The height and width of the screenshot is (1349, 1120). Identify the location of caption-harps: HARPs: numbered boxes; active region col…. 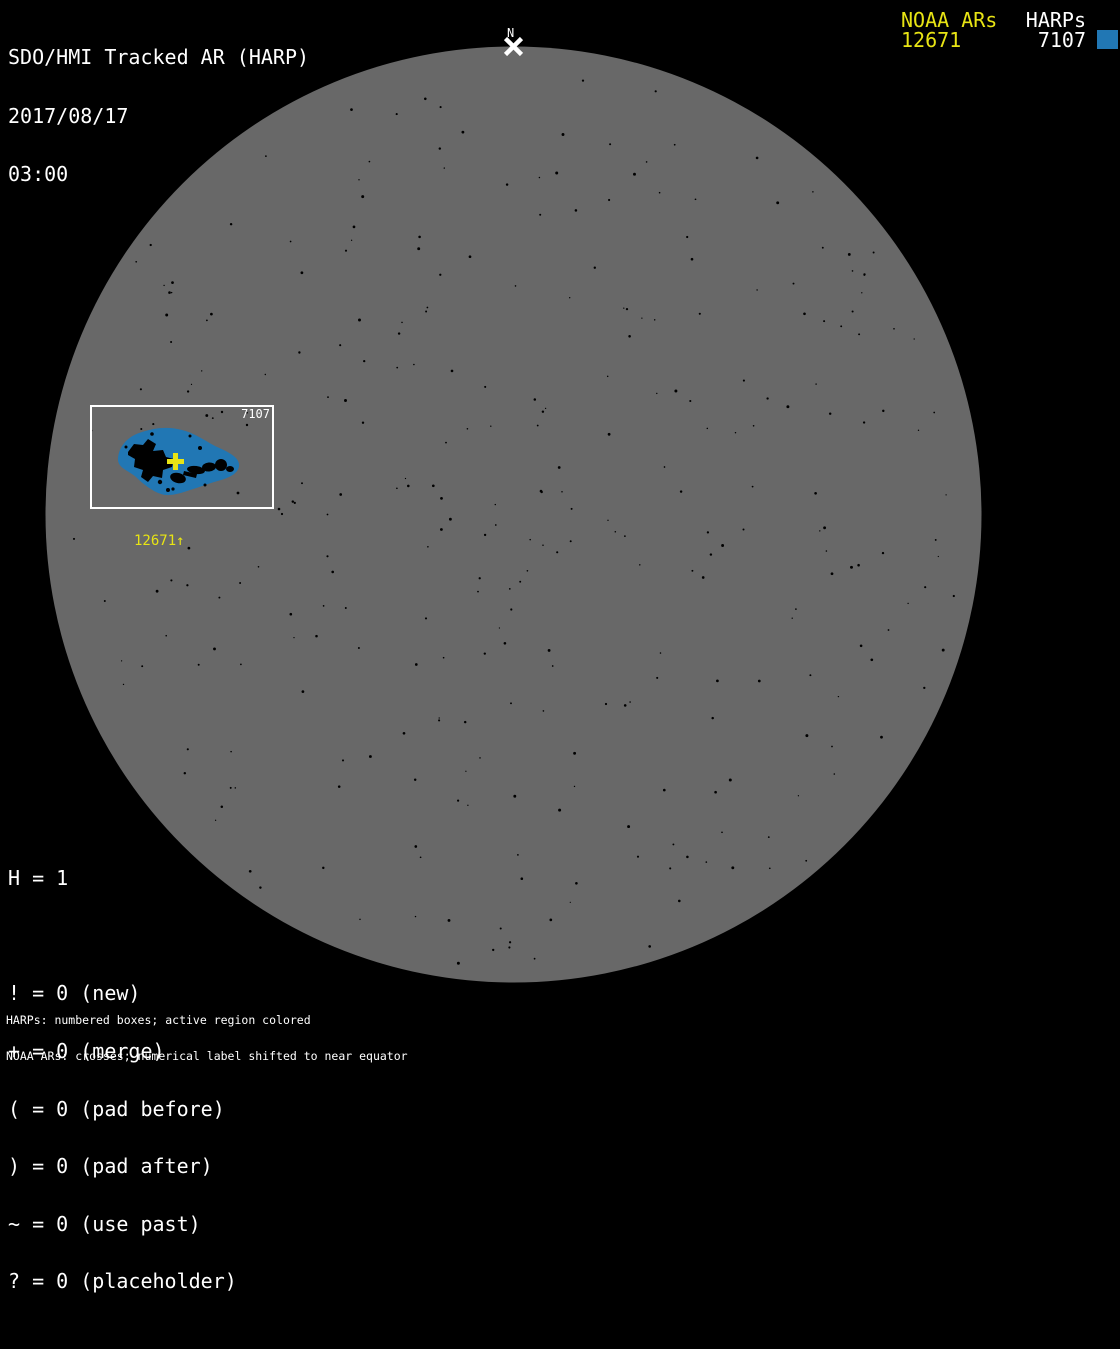
(158, 1020).